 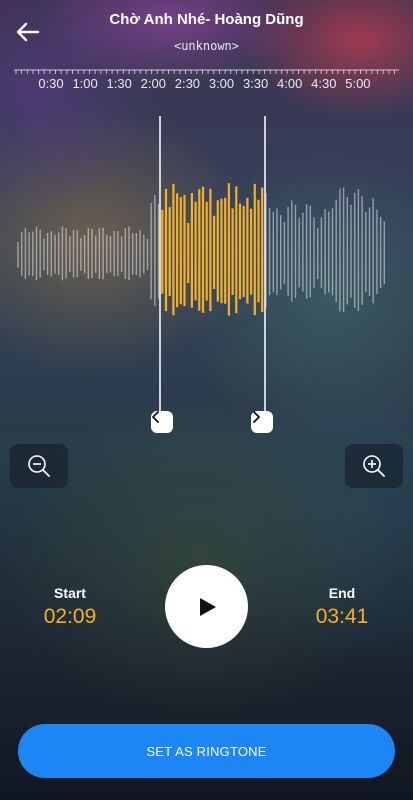 I want to click on arrow-left-icon, so click(x=28, y=32).